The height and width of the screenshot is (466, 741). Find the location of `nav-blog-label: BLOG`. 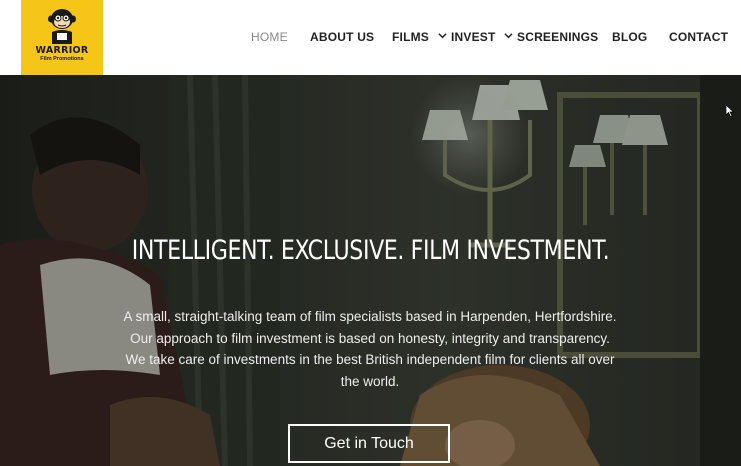

nav-blog-label: BLOG is located at coordinates (630, 37).